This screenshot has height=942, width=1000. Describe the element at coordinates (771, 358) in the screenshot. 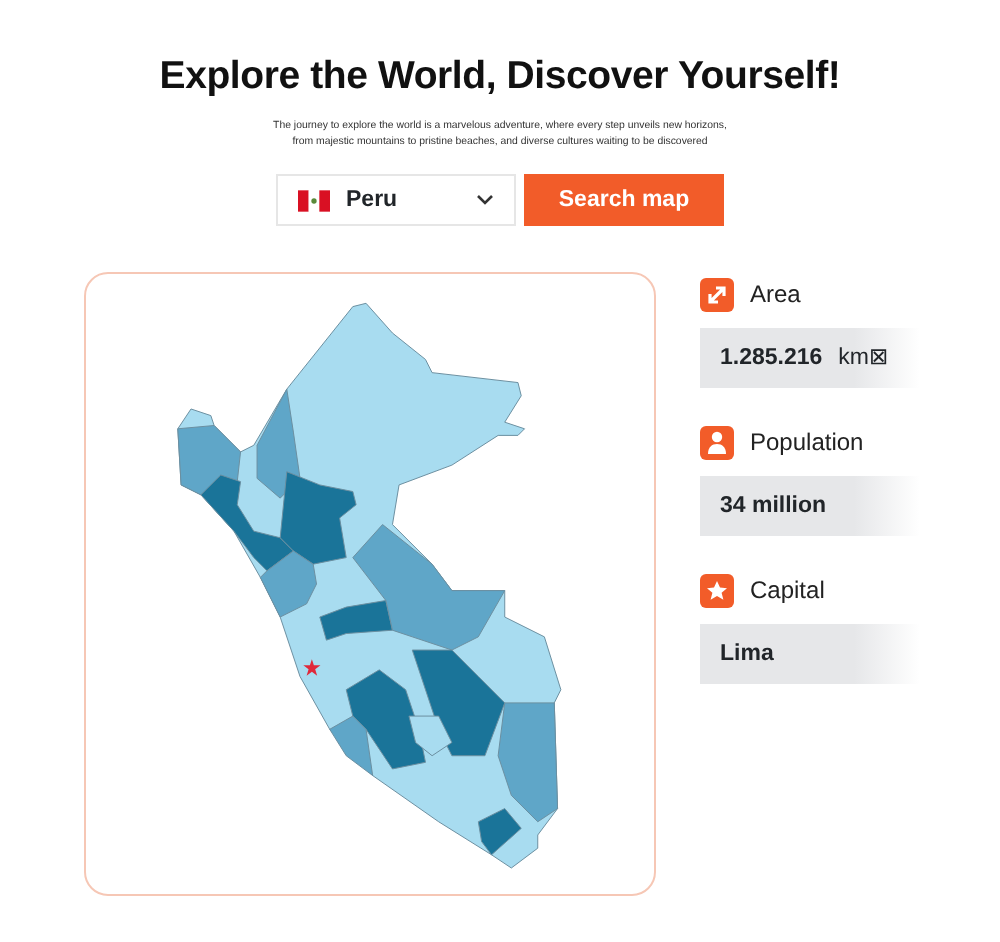

I see `fact-value: 1.285.216` at that location.